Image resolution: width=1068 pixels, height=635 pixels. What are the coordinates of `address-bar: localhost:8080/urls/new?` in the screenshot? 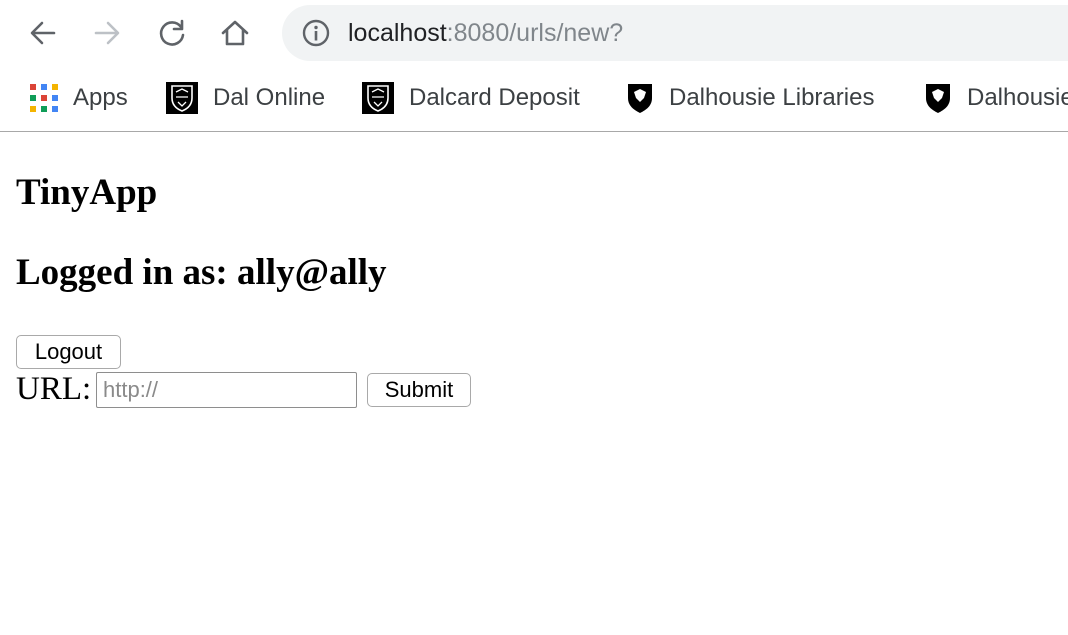 It's located at (675, 33).